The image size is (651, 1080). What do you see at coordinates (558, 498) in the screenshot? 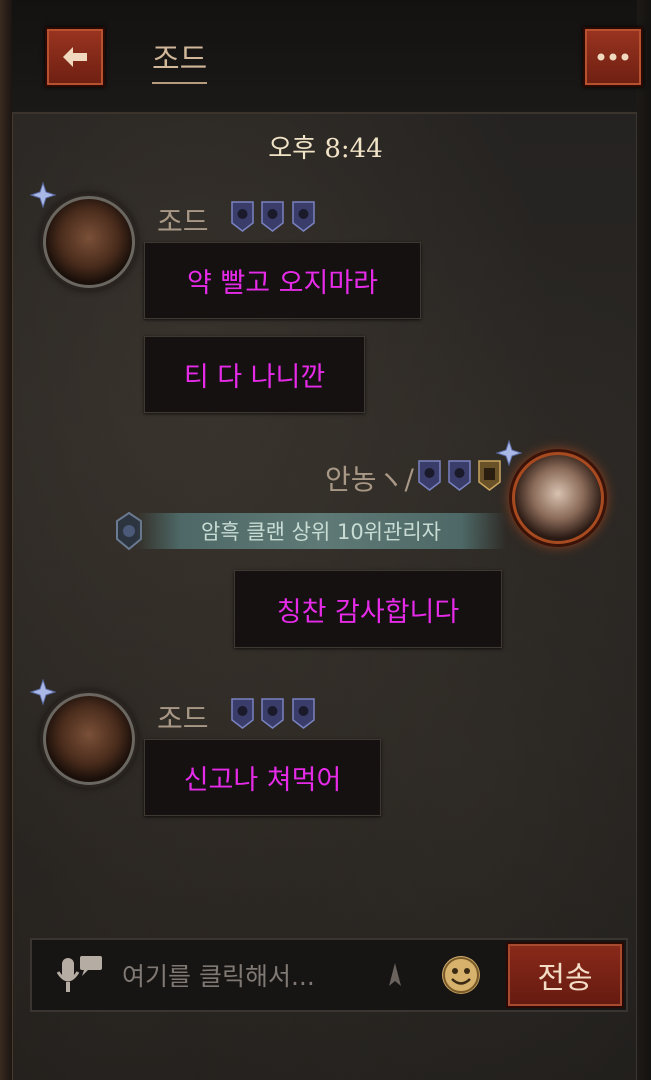
I see `avatar-annong` at bounding box center [558, 498].